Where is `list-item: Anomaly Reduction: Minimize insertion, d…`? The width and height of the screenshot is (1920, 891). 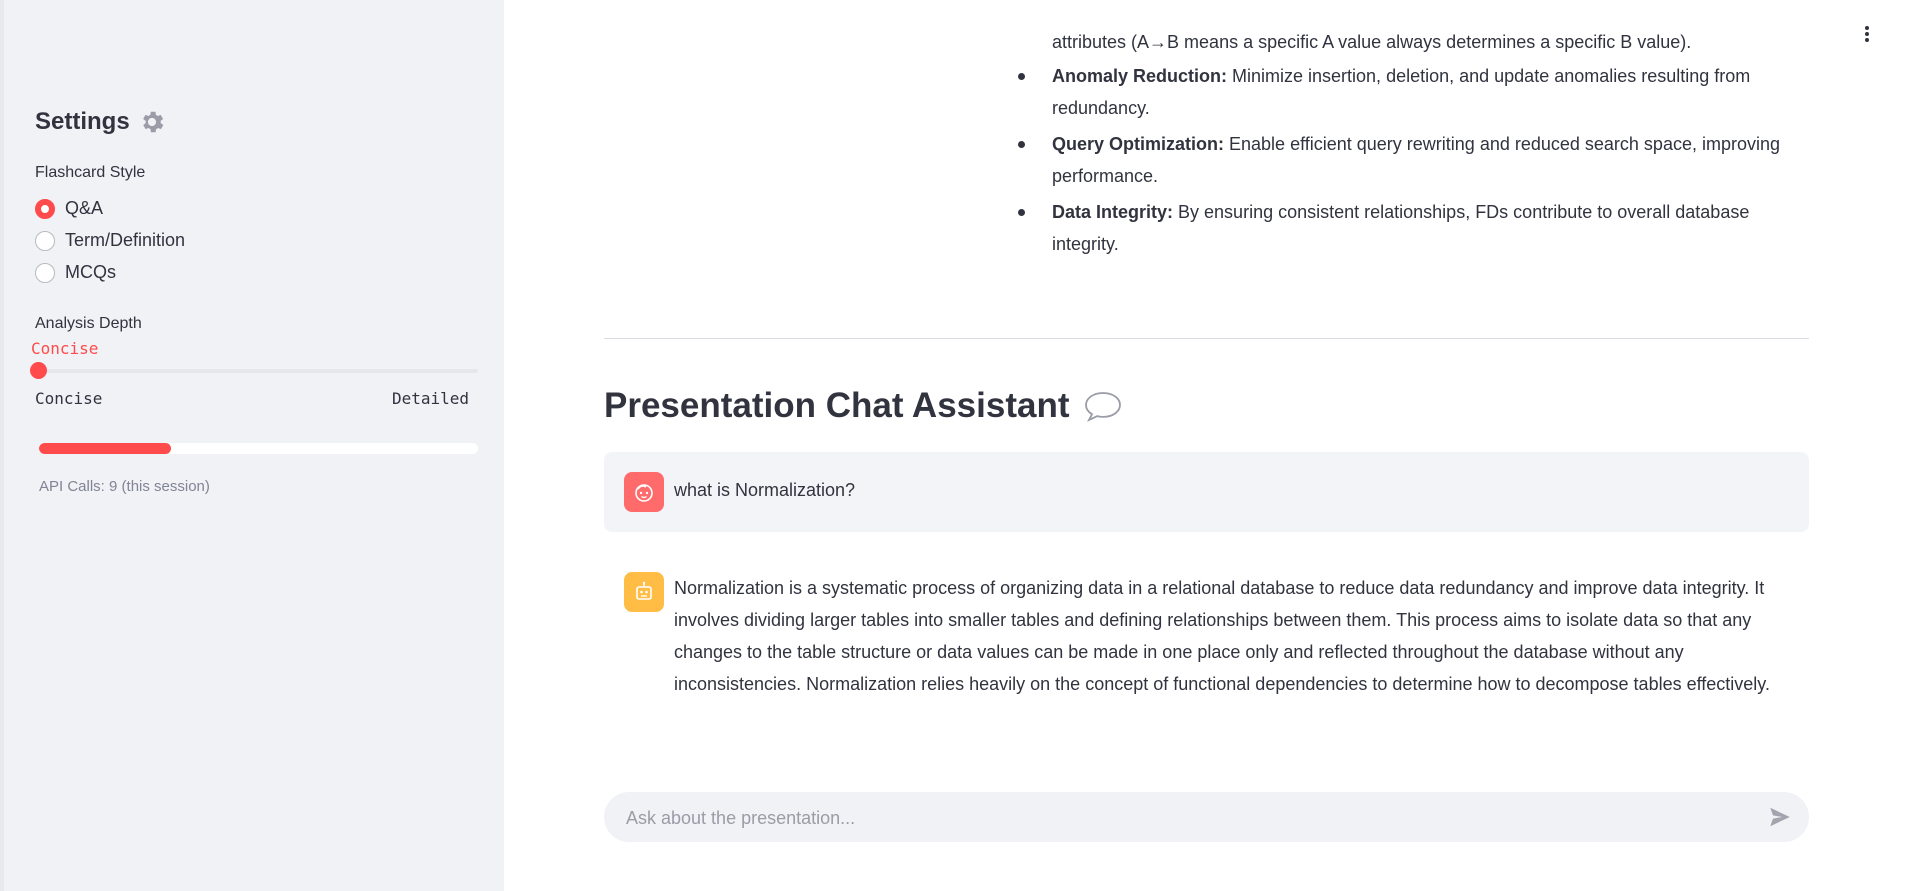
list-item: Anomaly Reduction: Minimize insertion, d… is located at coordinates (1410, 92).